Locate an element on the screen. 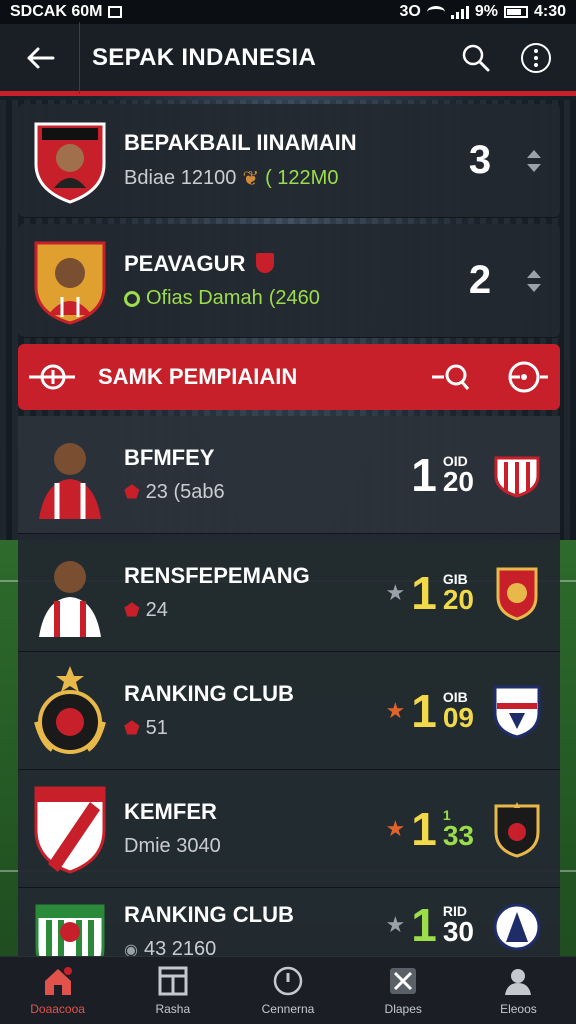 Image resolution: width=576 pixels, height=1024 pixels. signal-icon is located at coordinates (459, 12).